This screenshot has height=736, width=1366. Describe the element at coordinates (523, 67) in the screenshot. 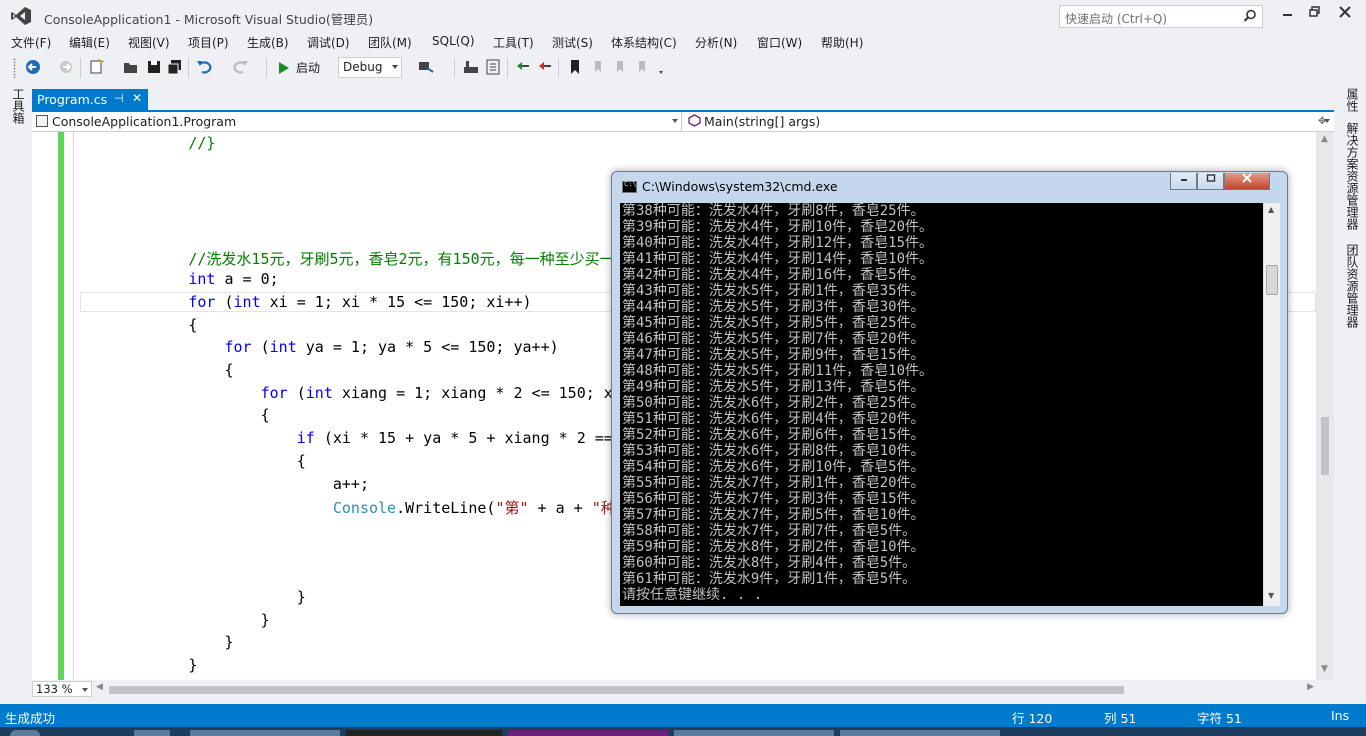

I see `comment-out-icon` at that location.